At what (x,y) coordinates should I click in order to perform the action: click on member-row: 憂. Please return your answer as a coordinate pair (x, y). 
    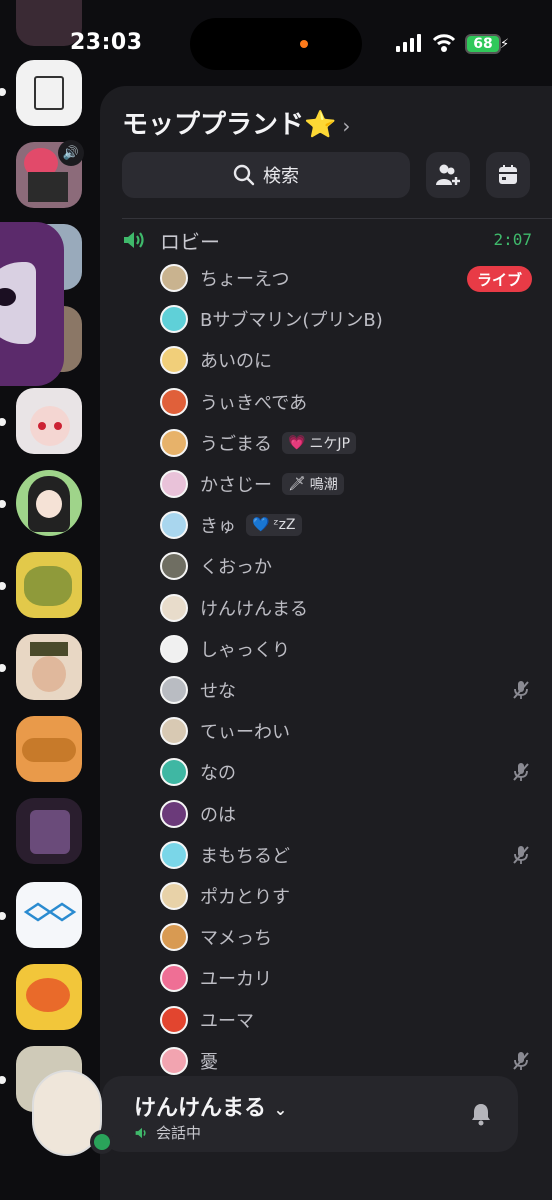
    Looking at the image, I should click on (346, 1061).